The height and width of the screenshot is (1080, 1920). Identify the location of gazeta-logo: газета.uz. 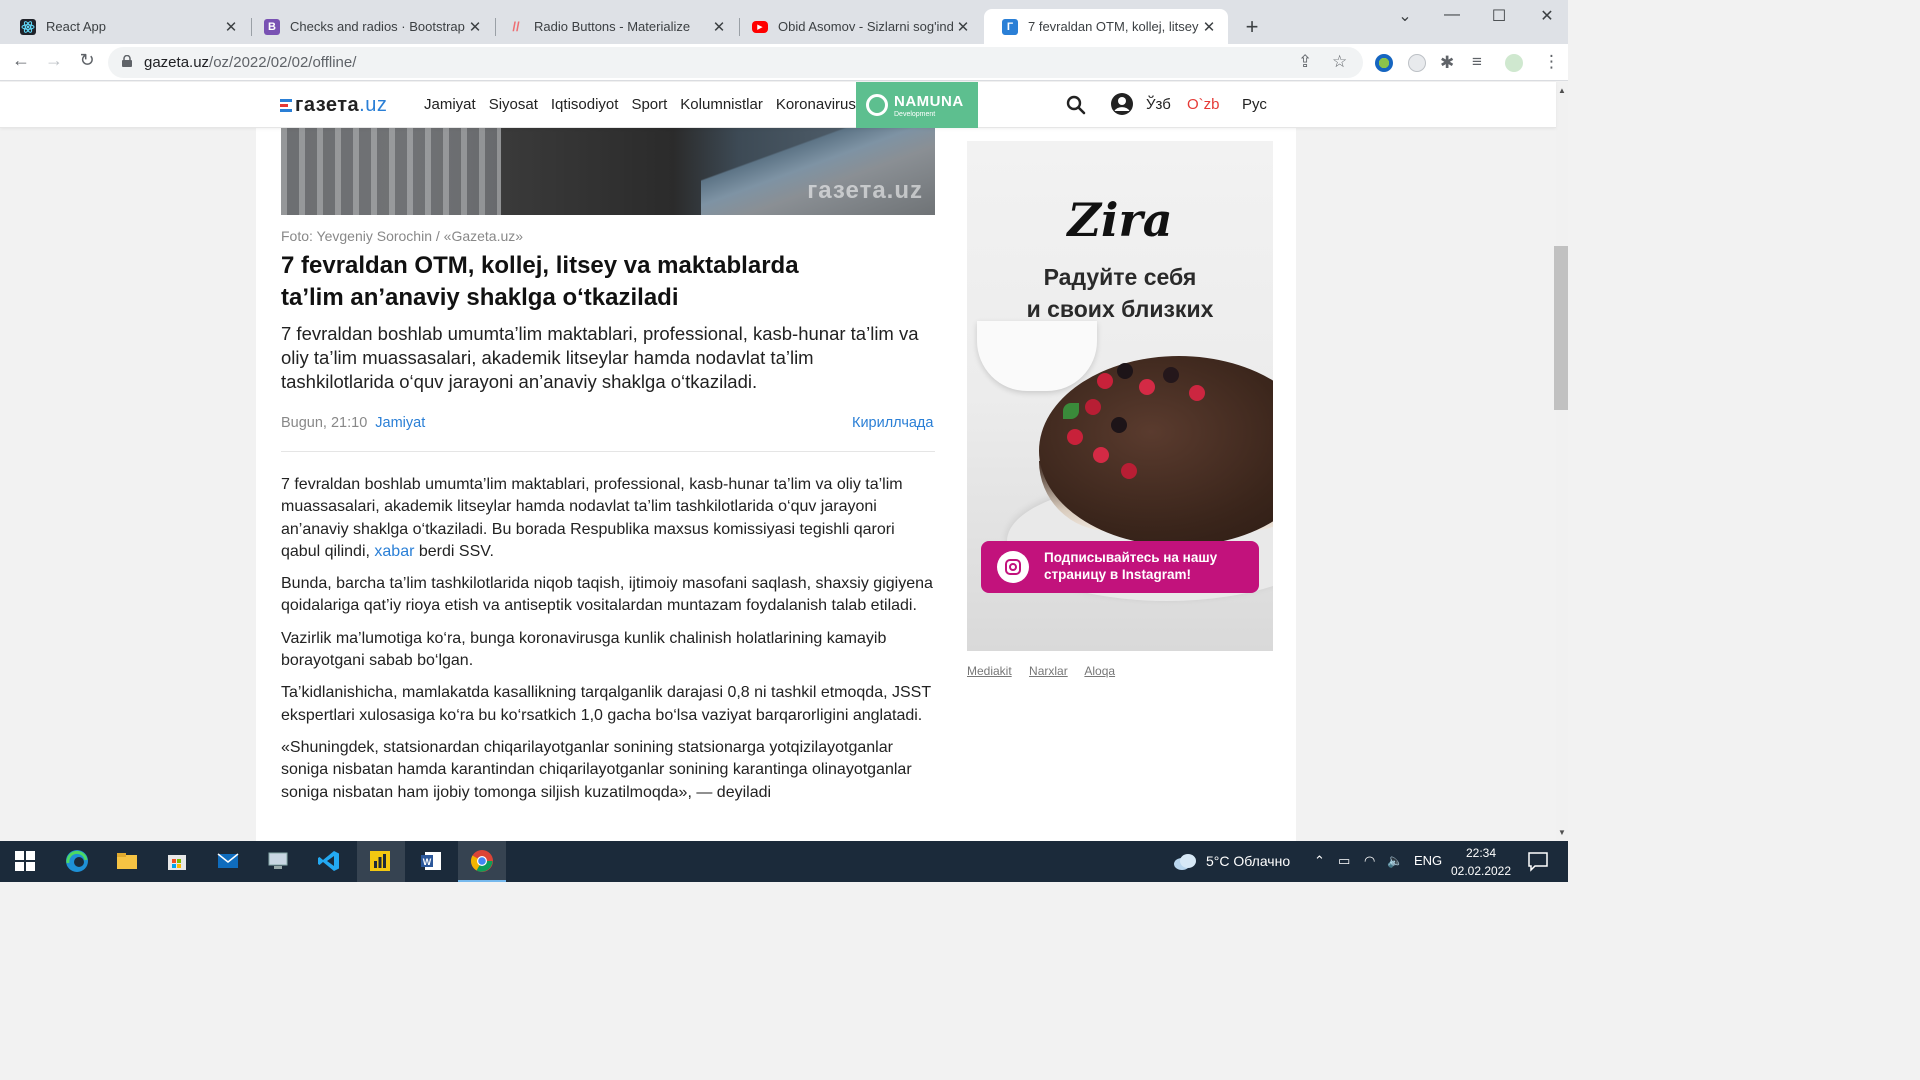
(333, 105).